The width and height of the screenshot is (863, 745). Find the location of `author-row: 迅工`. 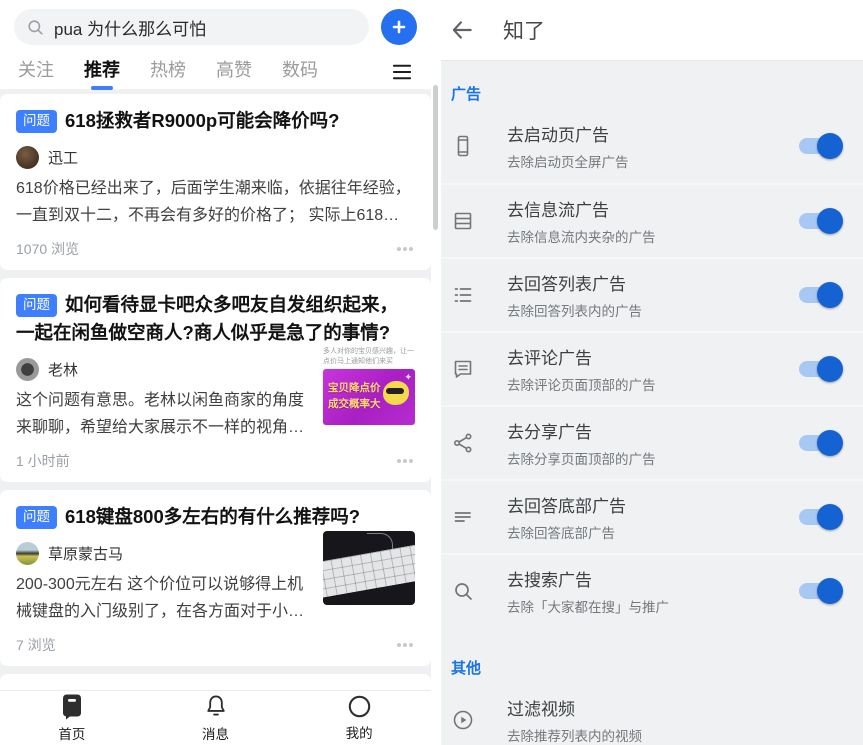

author-row: 迅工 is located at coordinates (215, 157).